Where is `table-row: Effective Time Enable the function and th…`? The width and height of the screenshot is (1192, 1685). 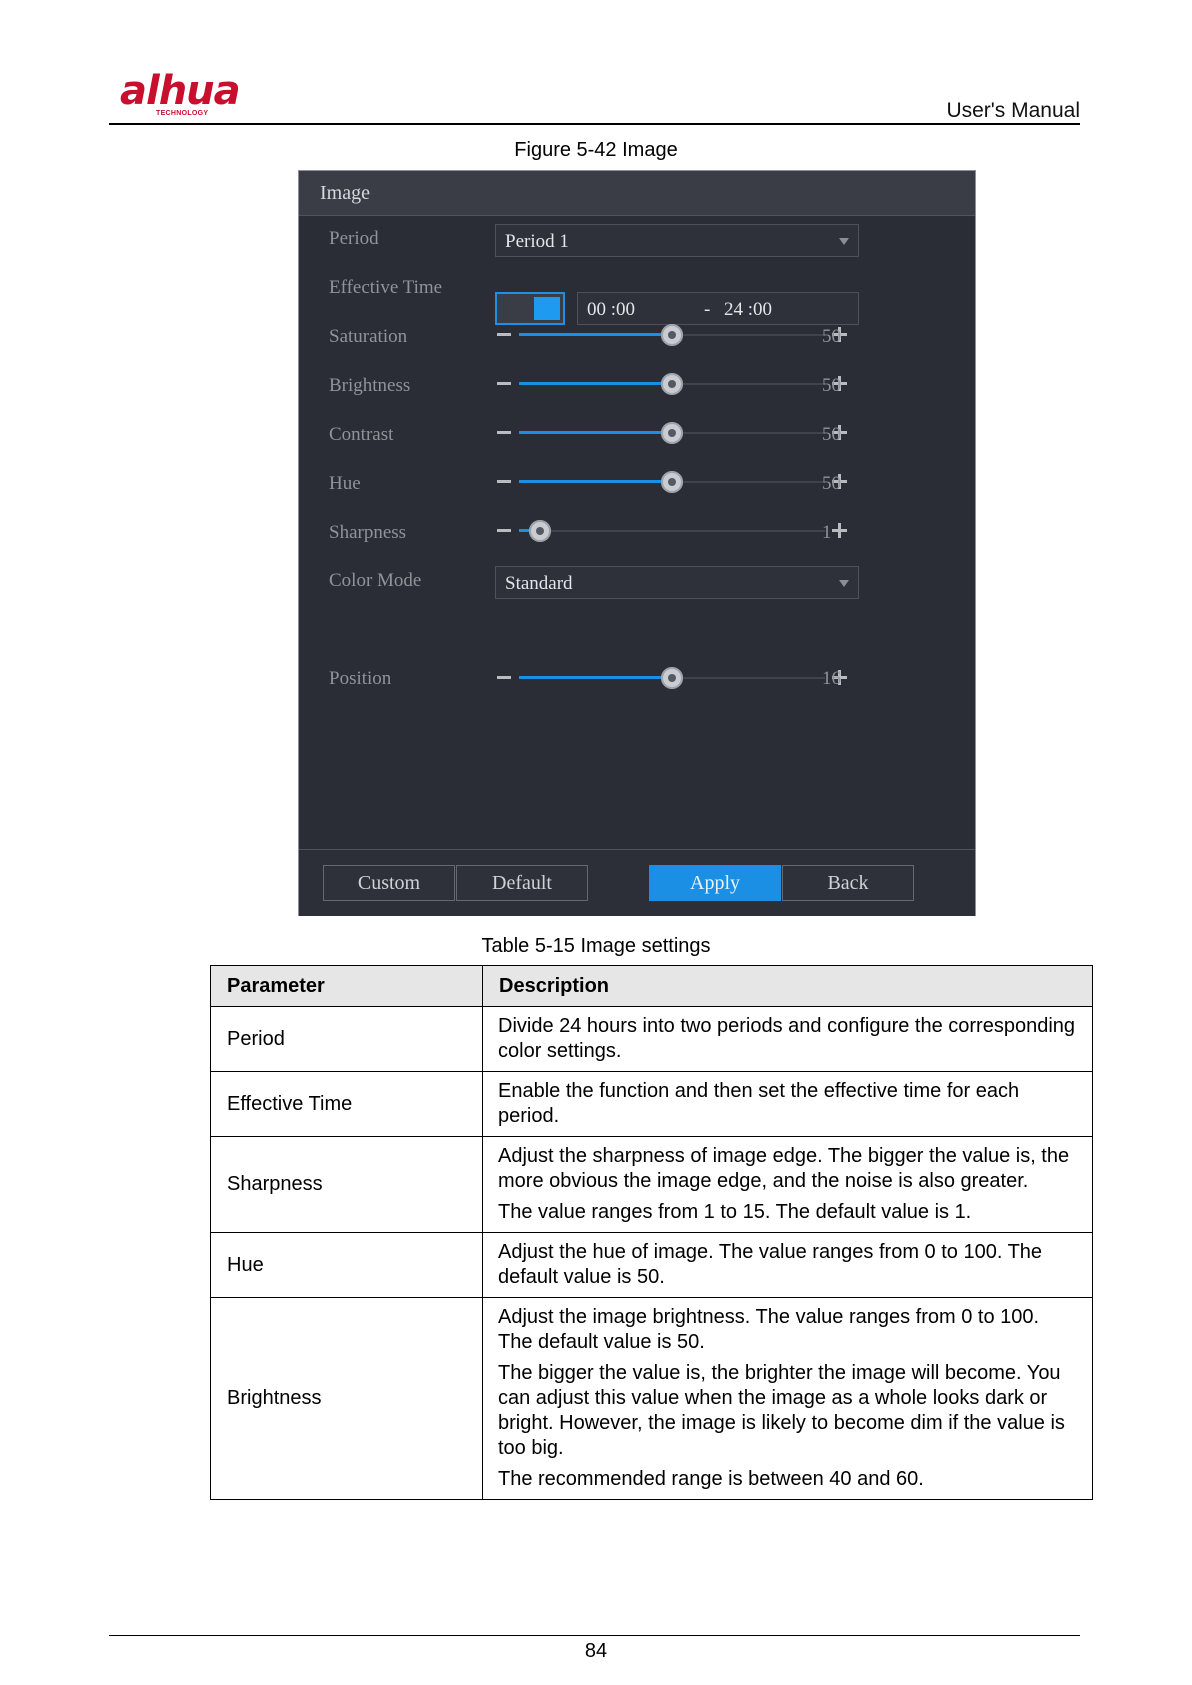 table-row: Effective Time Enable the function and th… is located at coordinates (651, 1104).